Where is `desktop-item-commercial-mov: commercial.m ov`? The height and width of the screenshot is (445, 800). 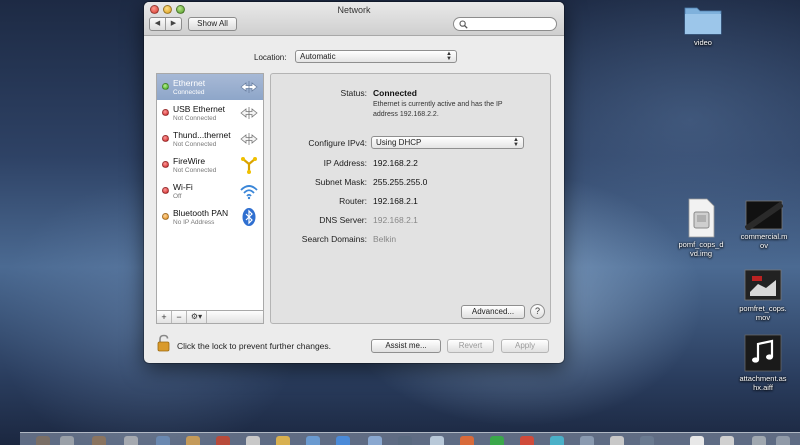
desktop-item-commercial-mov: commercial.m ov is located at coordinates (764, 225).